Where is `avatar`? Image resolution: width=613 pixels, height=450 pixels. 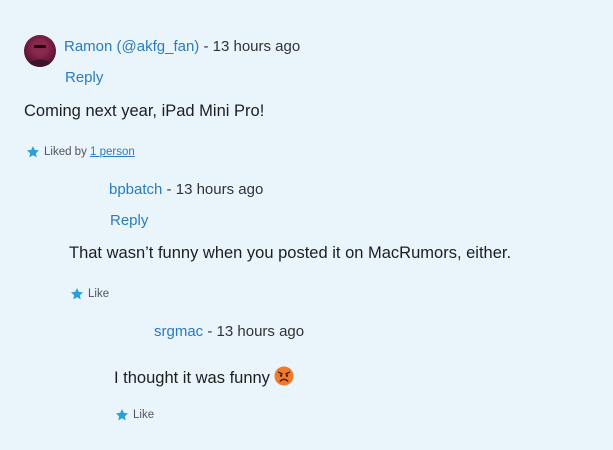
avatar is located at coordinates (40, 51).